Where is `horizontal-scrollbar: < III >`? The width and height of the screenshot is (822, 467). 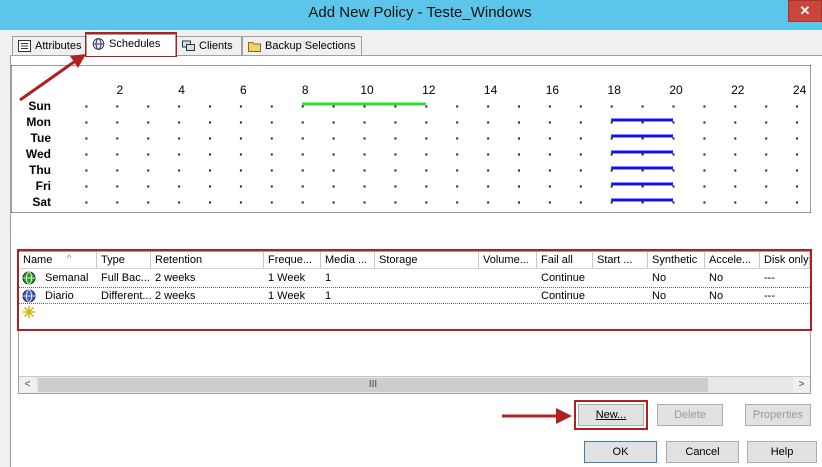 horizontal-scrollbar: < III > is located at coordinates (414, 384).